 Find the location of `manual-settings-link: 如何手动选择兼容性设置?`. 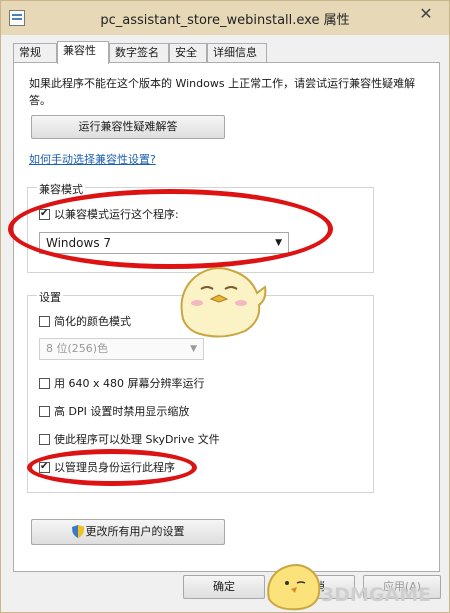

manual-settings-link: 如何手动选择兼容性设置? is located at coordinates (92, 159).